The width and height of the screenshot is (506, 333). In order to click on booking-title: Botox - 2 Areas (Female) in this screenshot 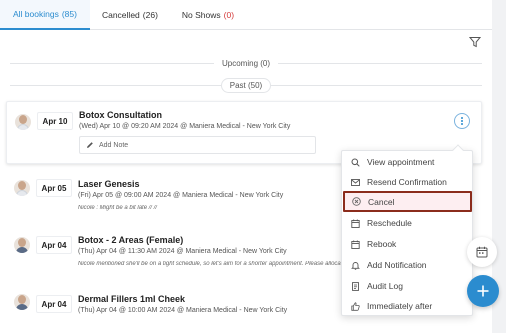, I will do `click(131, 240)`.